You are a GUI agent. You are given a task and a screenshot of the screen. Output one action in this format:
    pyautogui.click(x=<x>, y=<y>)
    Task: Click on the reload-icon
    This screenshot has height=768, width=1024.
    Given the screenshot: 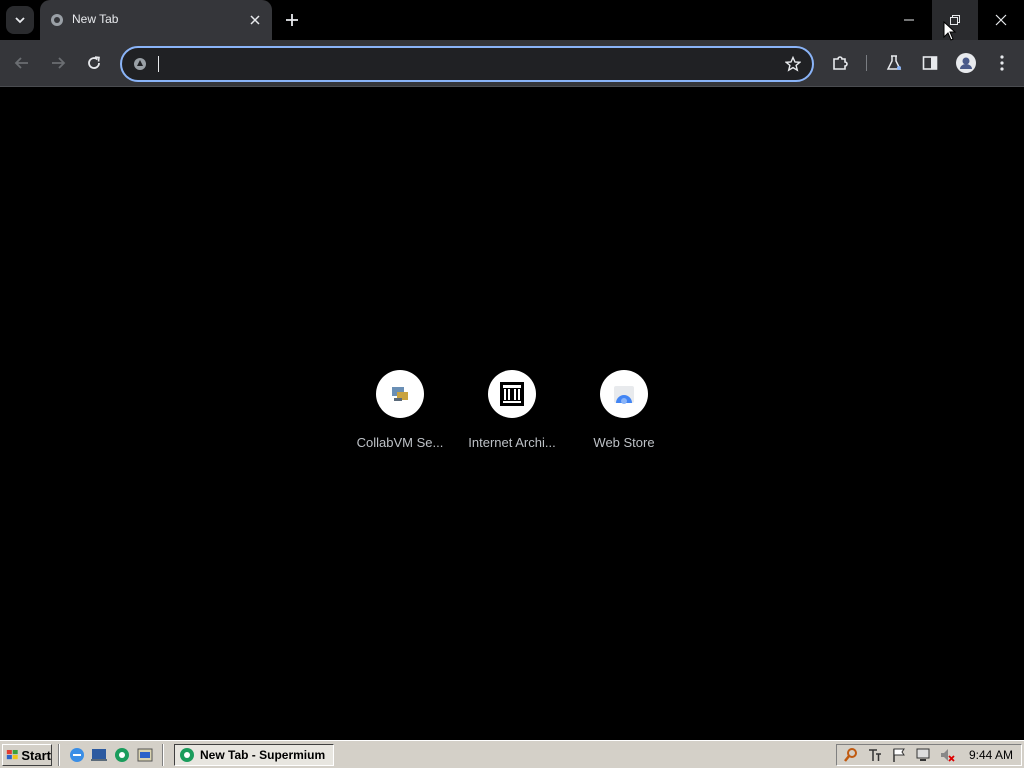 What is the action you would take?
    pyautogui.click(x=94, y=62)
    